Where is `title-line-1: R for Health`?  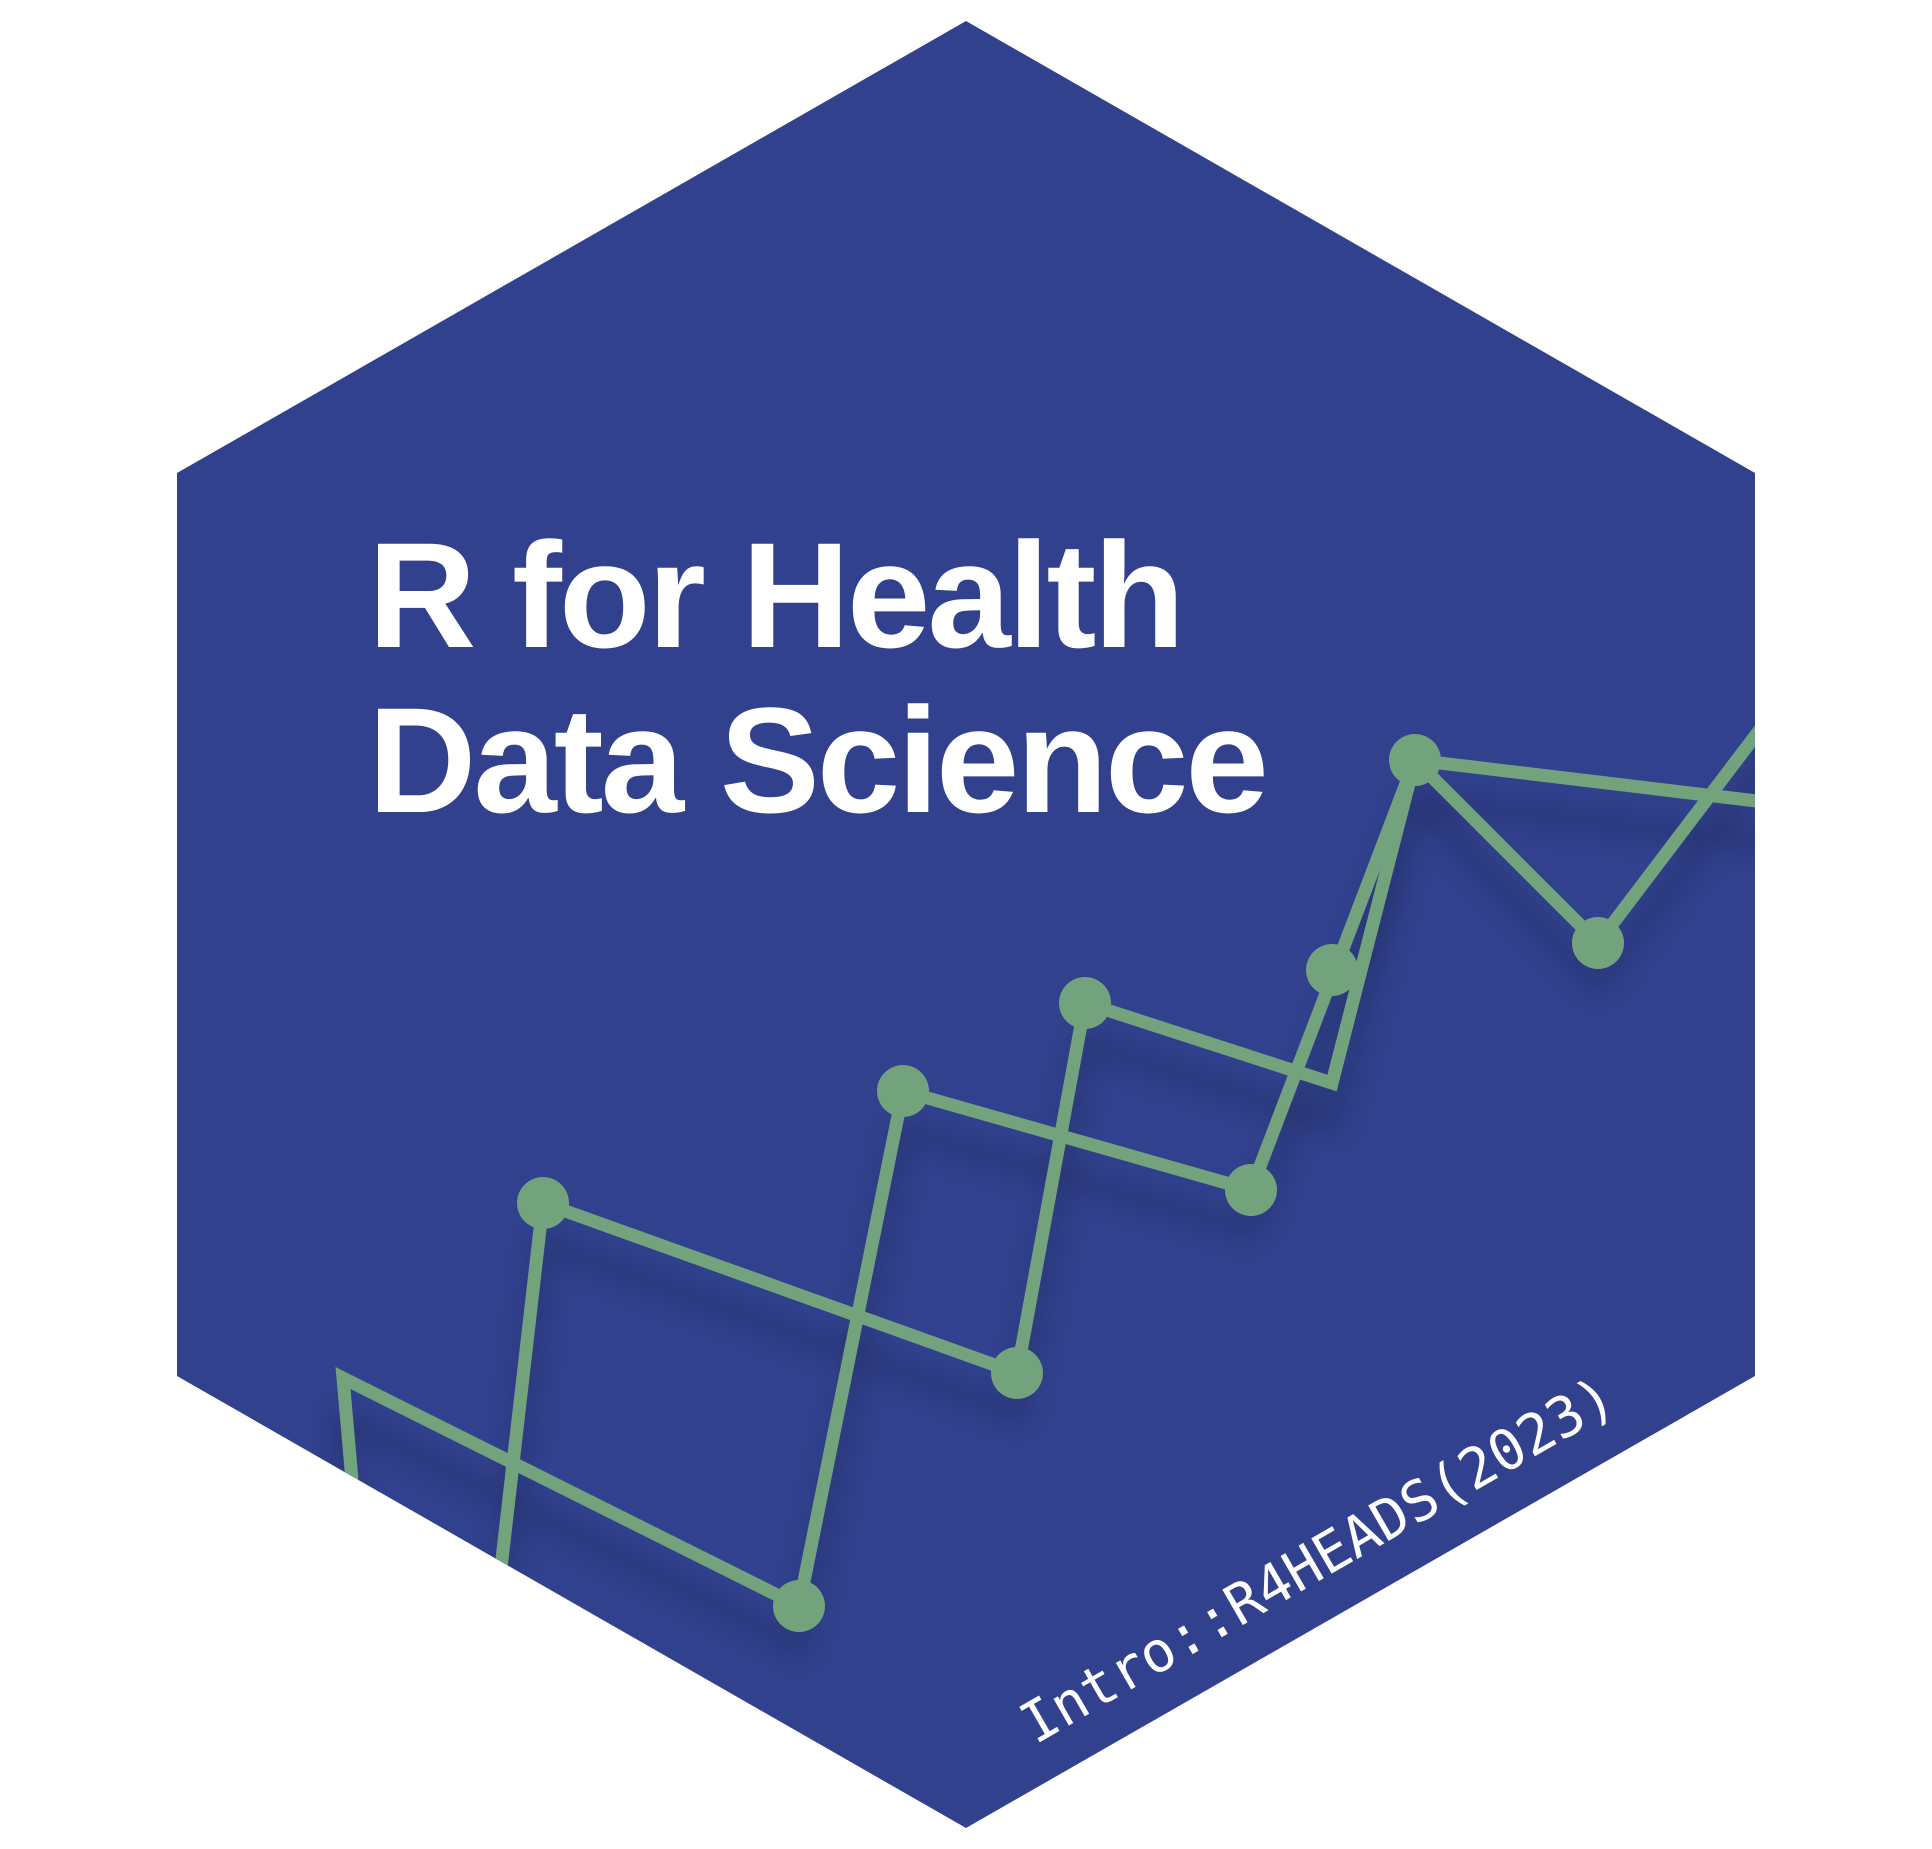
title-line-1: R for Health is located at coordinates (775, 595).